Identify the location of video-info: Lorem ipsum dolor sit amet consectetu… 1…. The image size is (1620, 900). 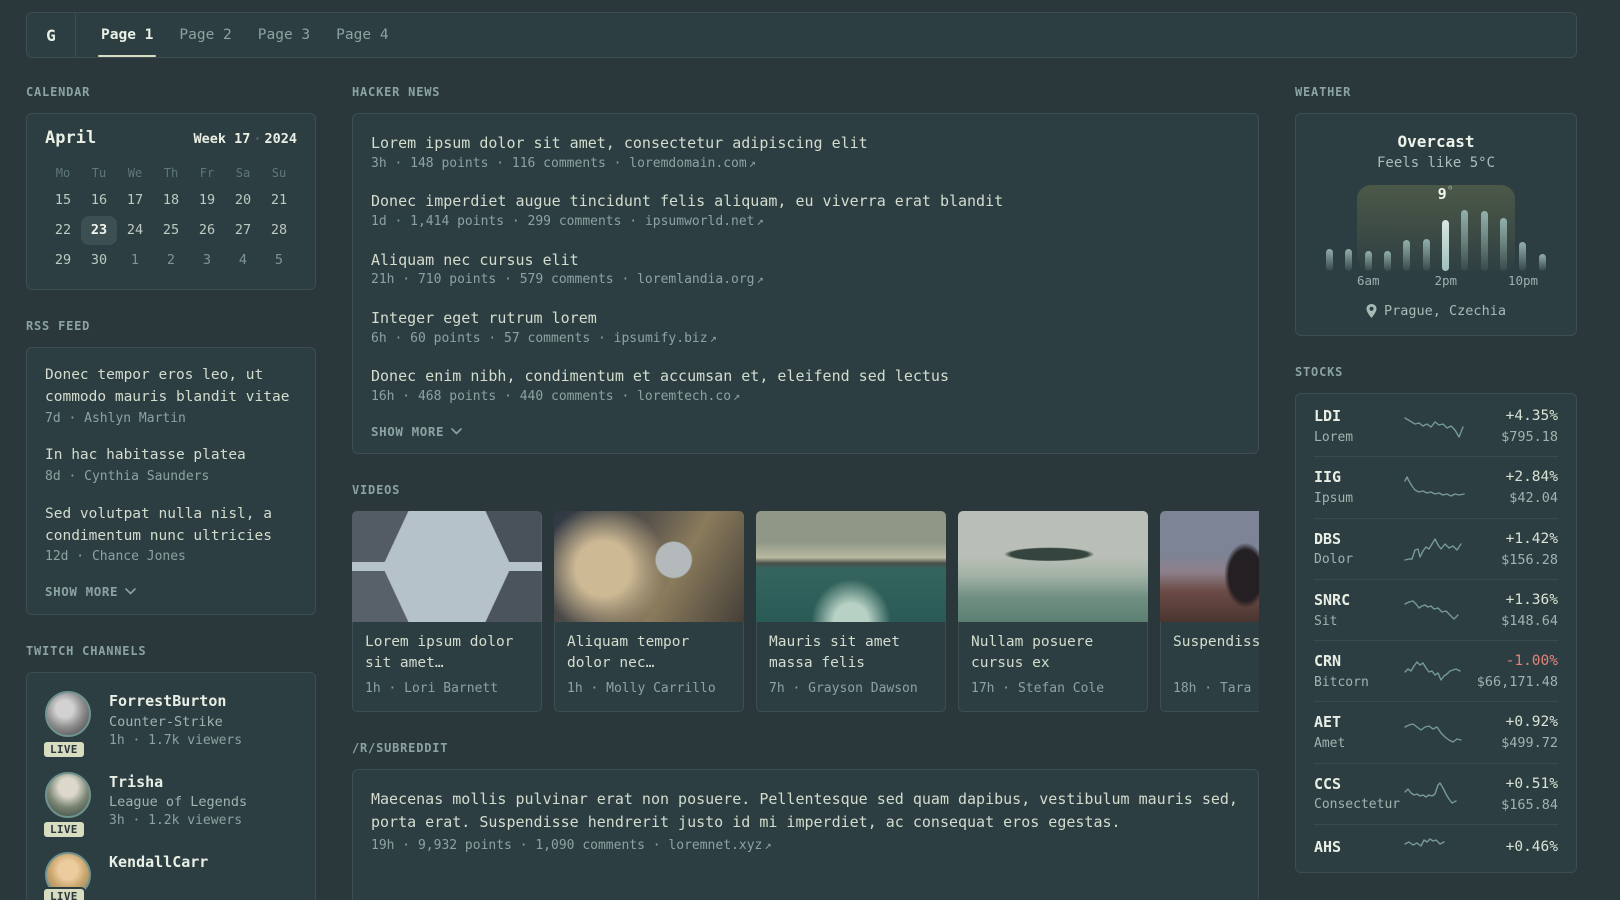
(447, 666).